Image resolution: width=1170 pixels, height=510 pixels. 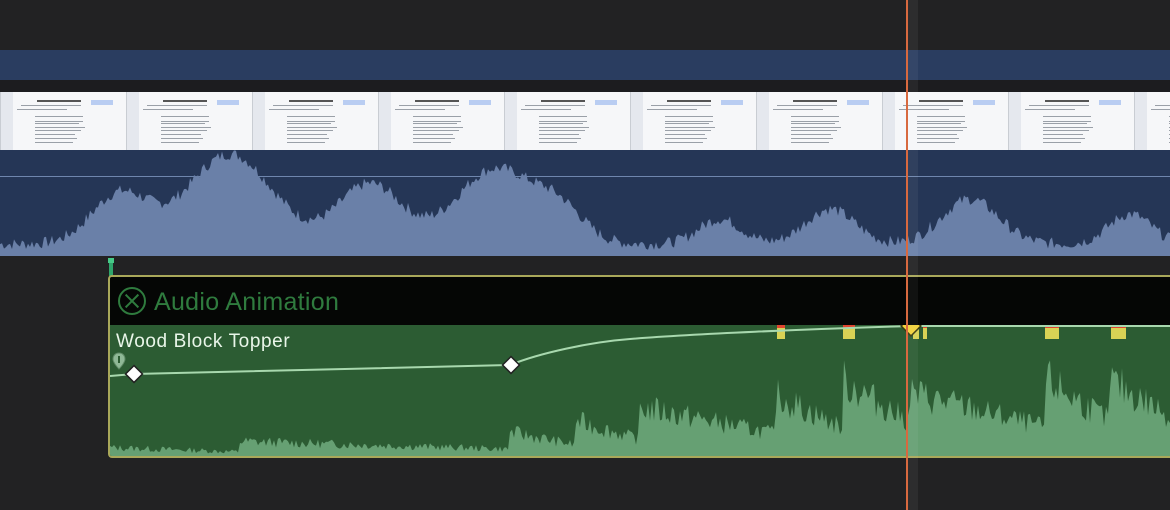 I want to click on thumbnail-strip, so click(x=585, y=121).